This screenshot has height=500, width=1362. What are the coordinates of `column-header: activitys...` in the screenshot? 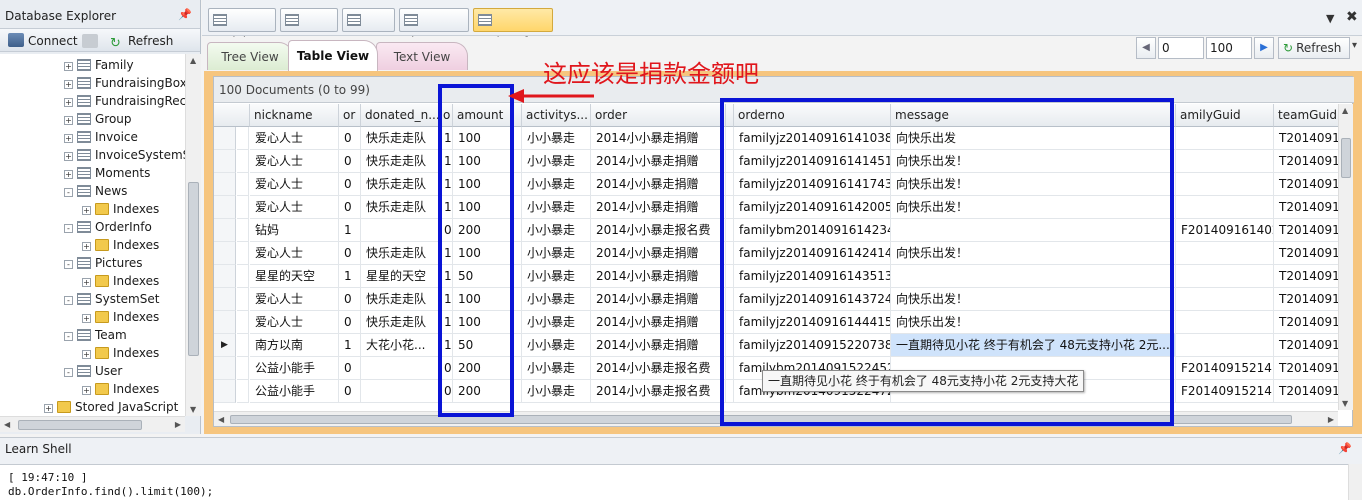 It's located at (556, 115).